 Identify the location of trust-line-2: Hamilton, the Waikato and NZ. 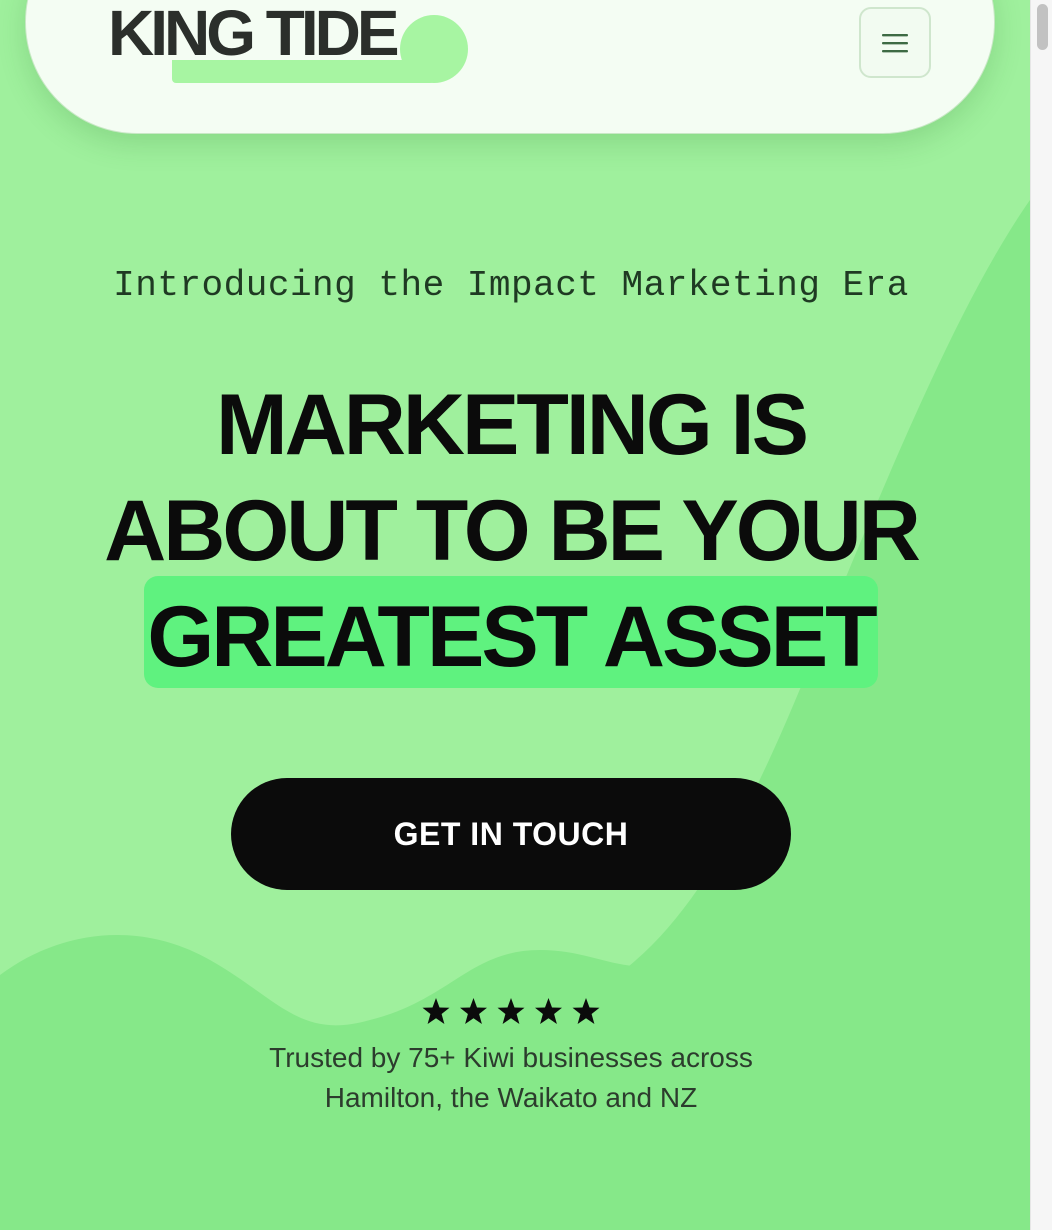
(511, 1097).